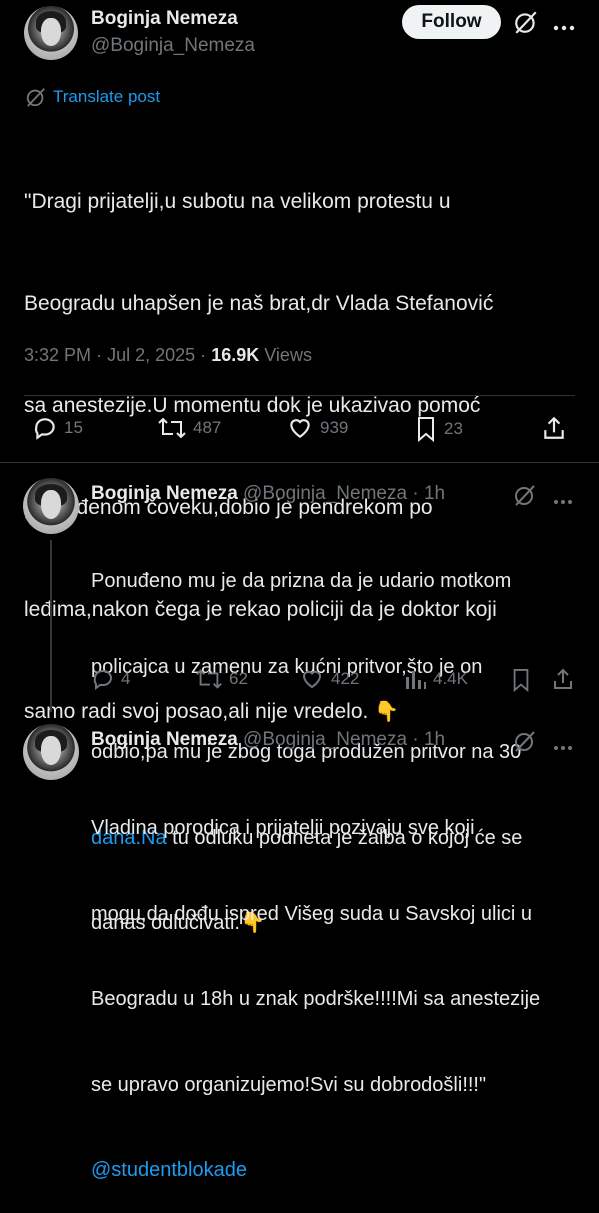  Describe the element at coordinates (51, 626) in the screenshot. I see `thread-line` at that location.